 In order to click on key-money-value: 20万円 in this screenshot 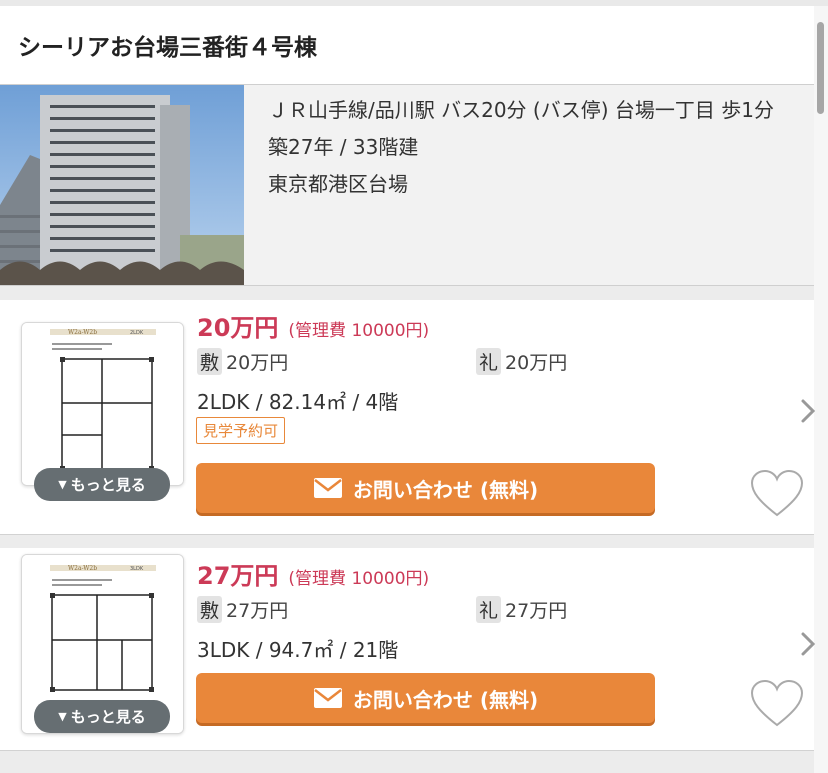, I will do `click(536, 363)`.